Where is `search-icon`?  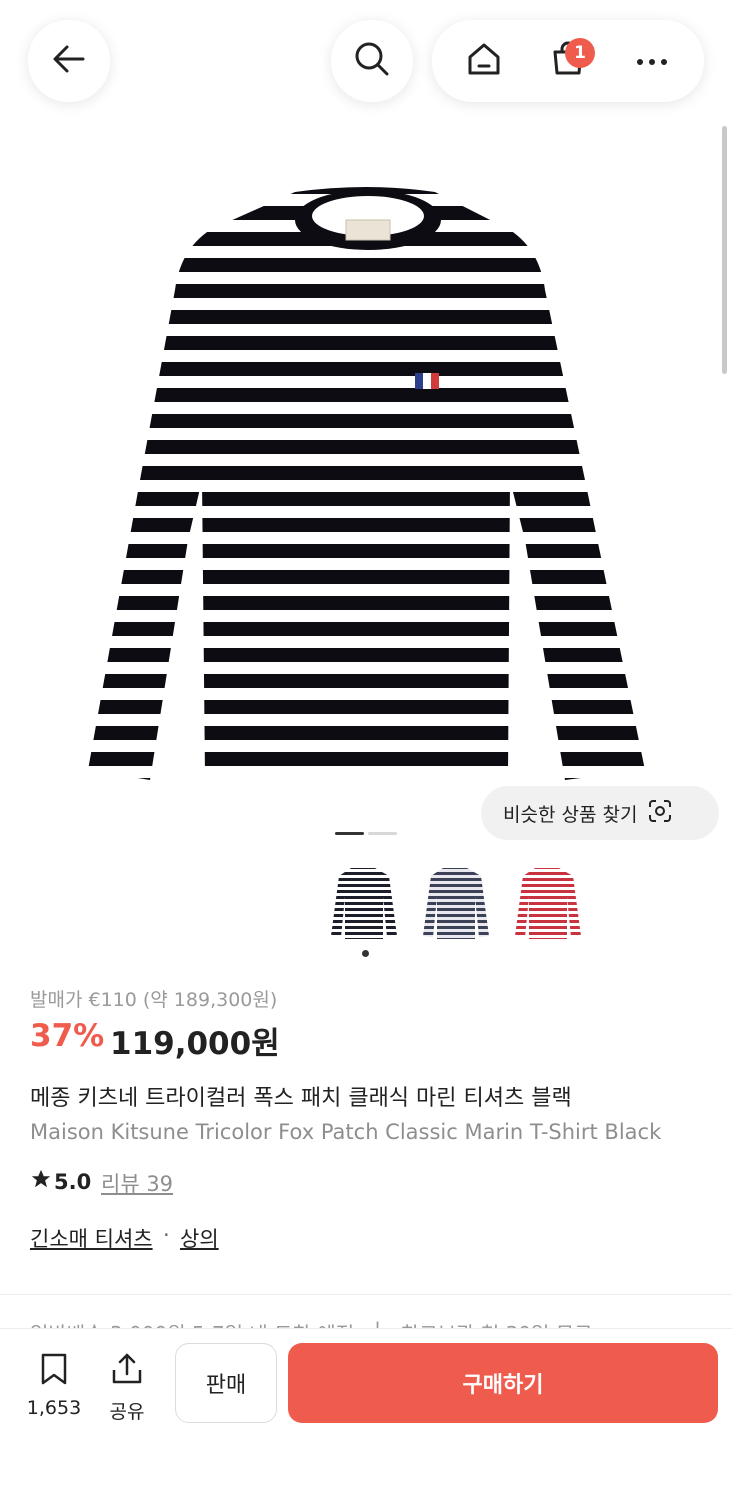
search-icon is located at coordinates (372, 61).